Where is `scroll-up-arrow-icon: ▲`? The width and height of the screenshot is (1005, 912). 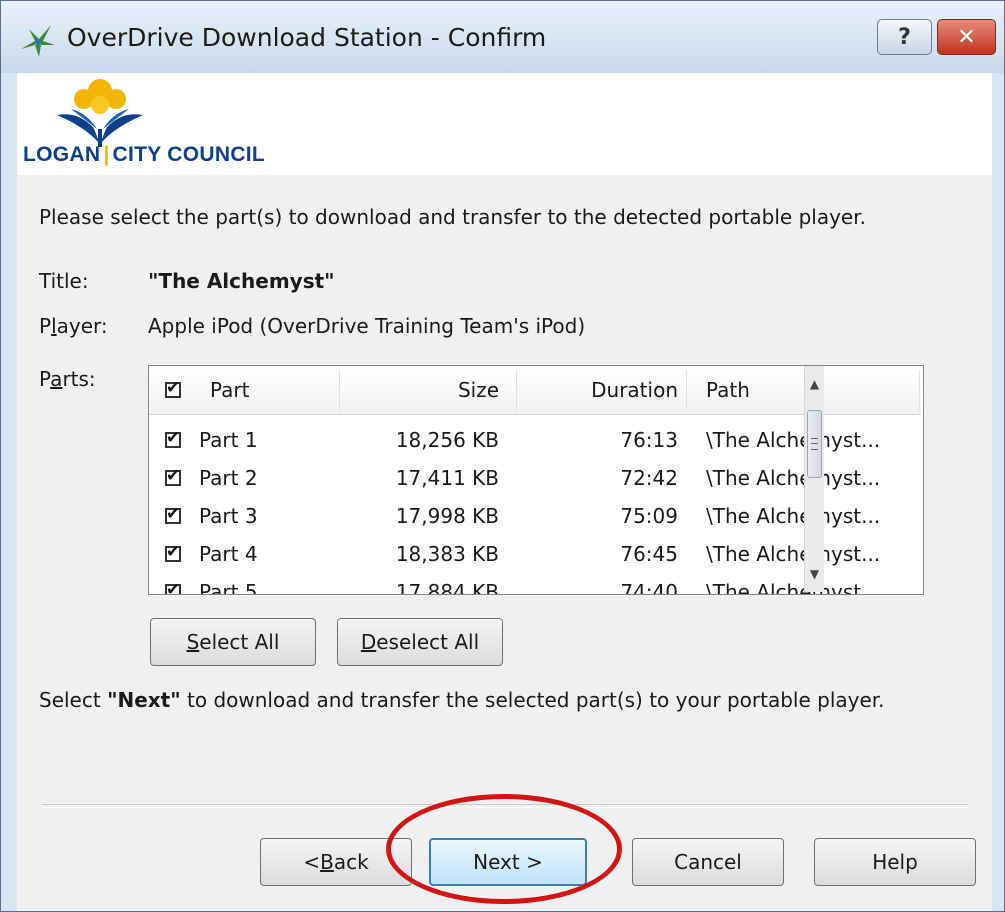
scroll-up-arrow-icon: ▲ is located at coordinates (814, 384).